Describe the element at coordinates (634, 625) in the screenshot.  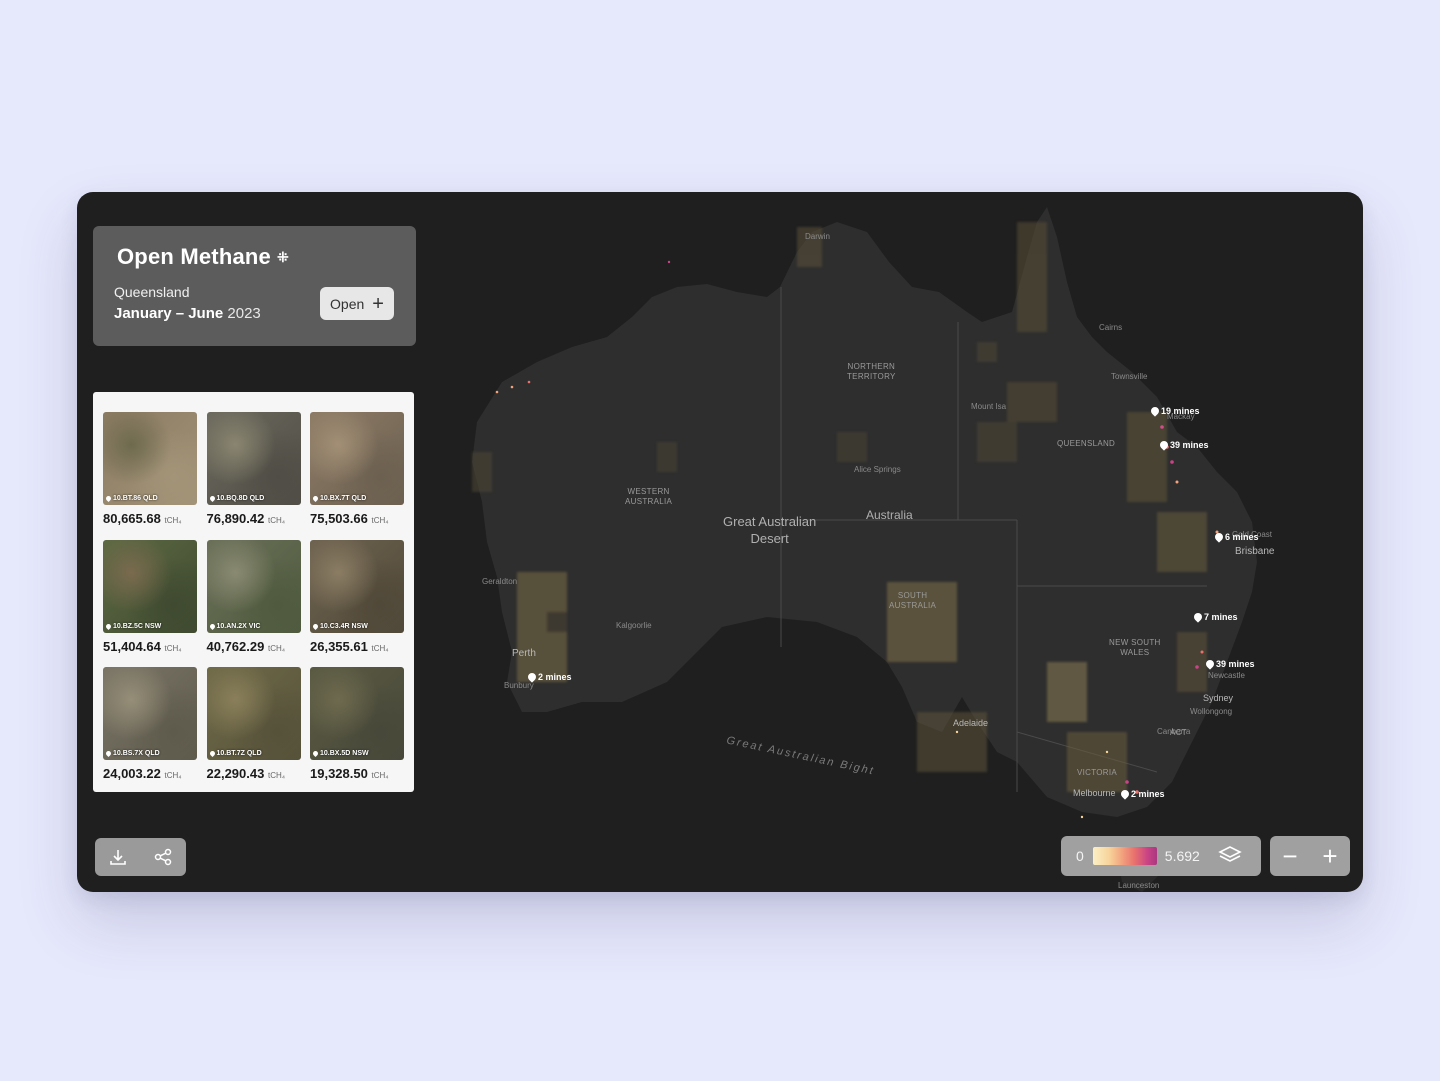
I see `city-kalgoorlie: Kalgoorlie` at that location.